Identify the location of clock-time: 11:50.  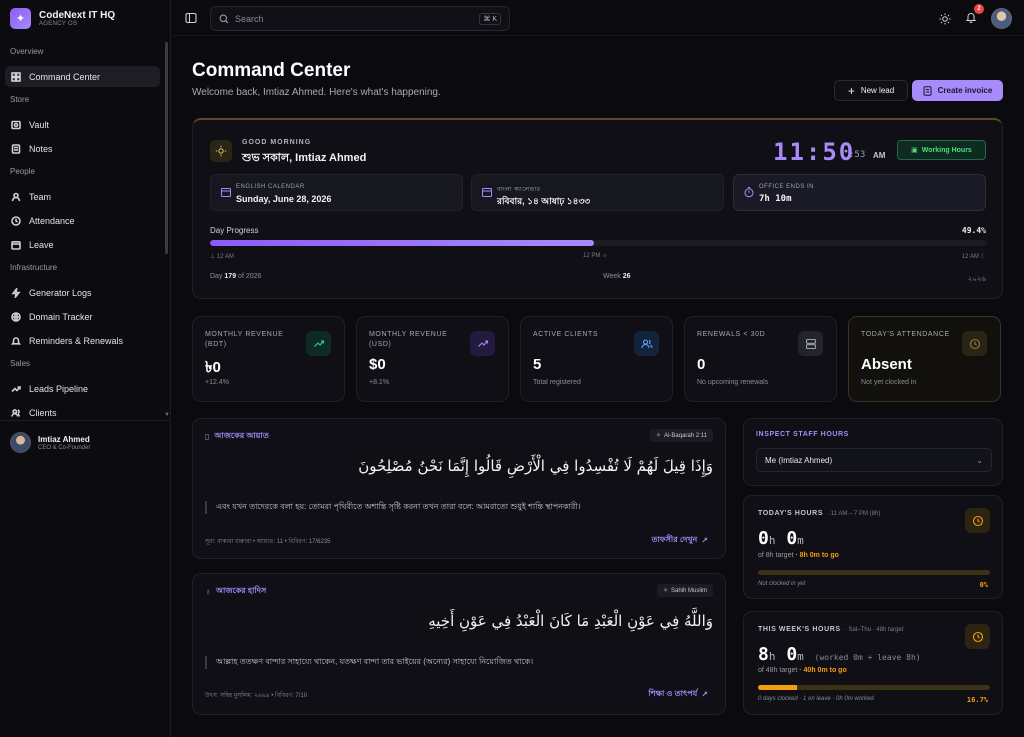
(814, 152).